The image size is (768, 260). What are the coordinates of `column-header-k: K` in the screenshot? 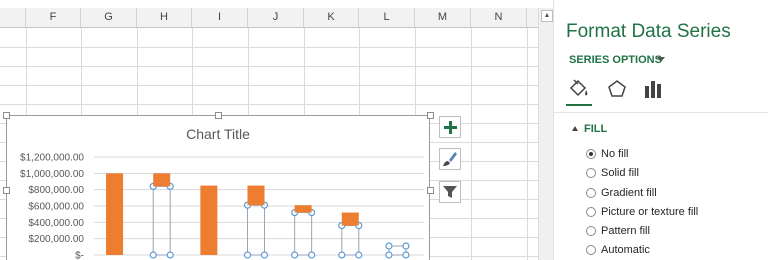 It's located at (331, 17).